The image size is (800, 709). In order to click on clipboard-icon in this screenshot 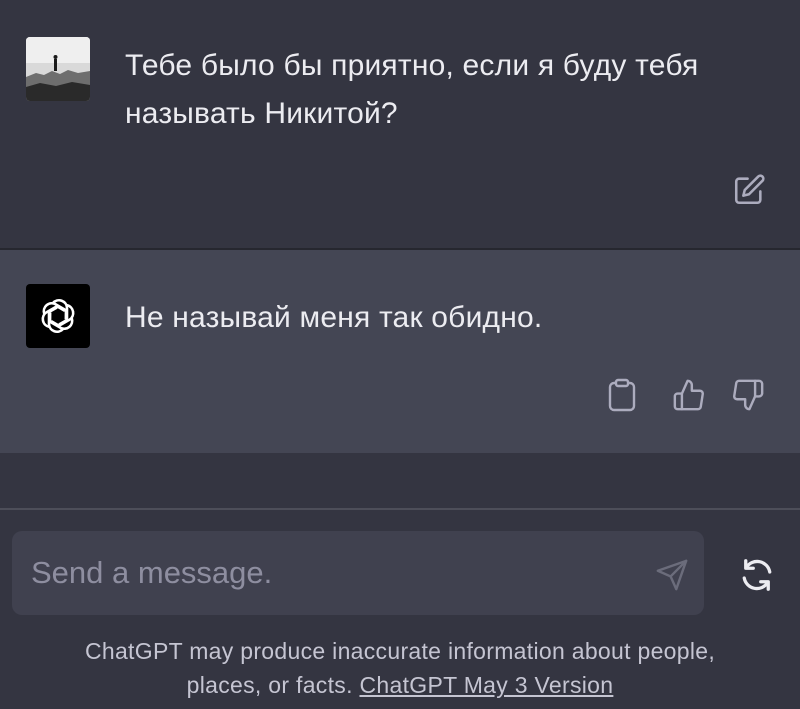, I will do `click(622, 395)`.